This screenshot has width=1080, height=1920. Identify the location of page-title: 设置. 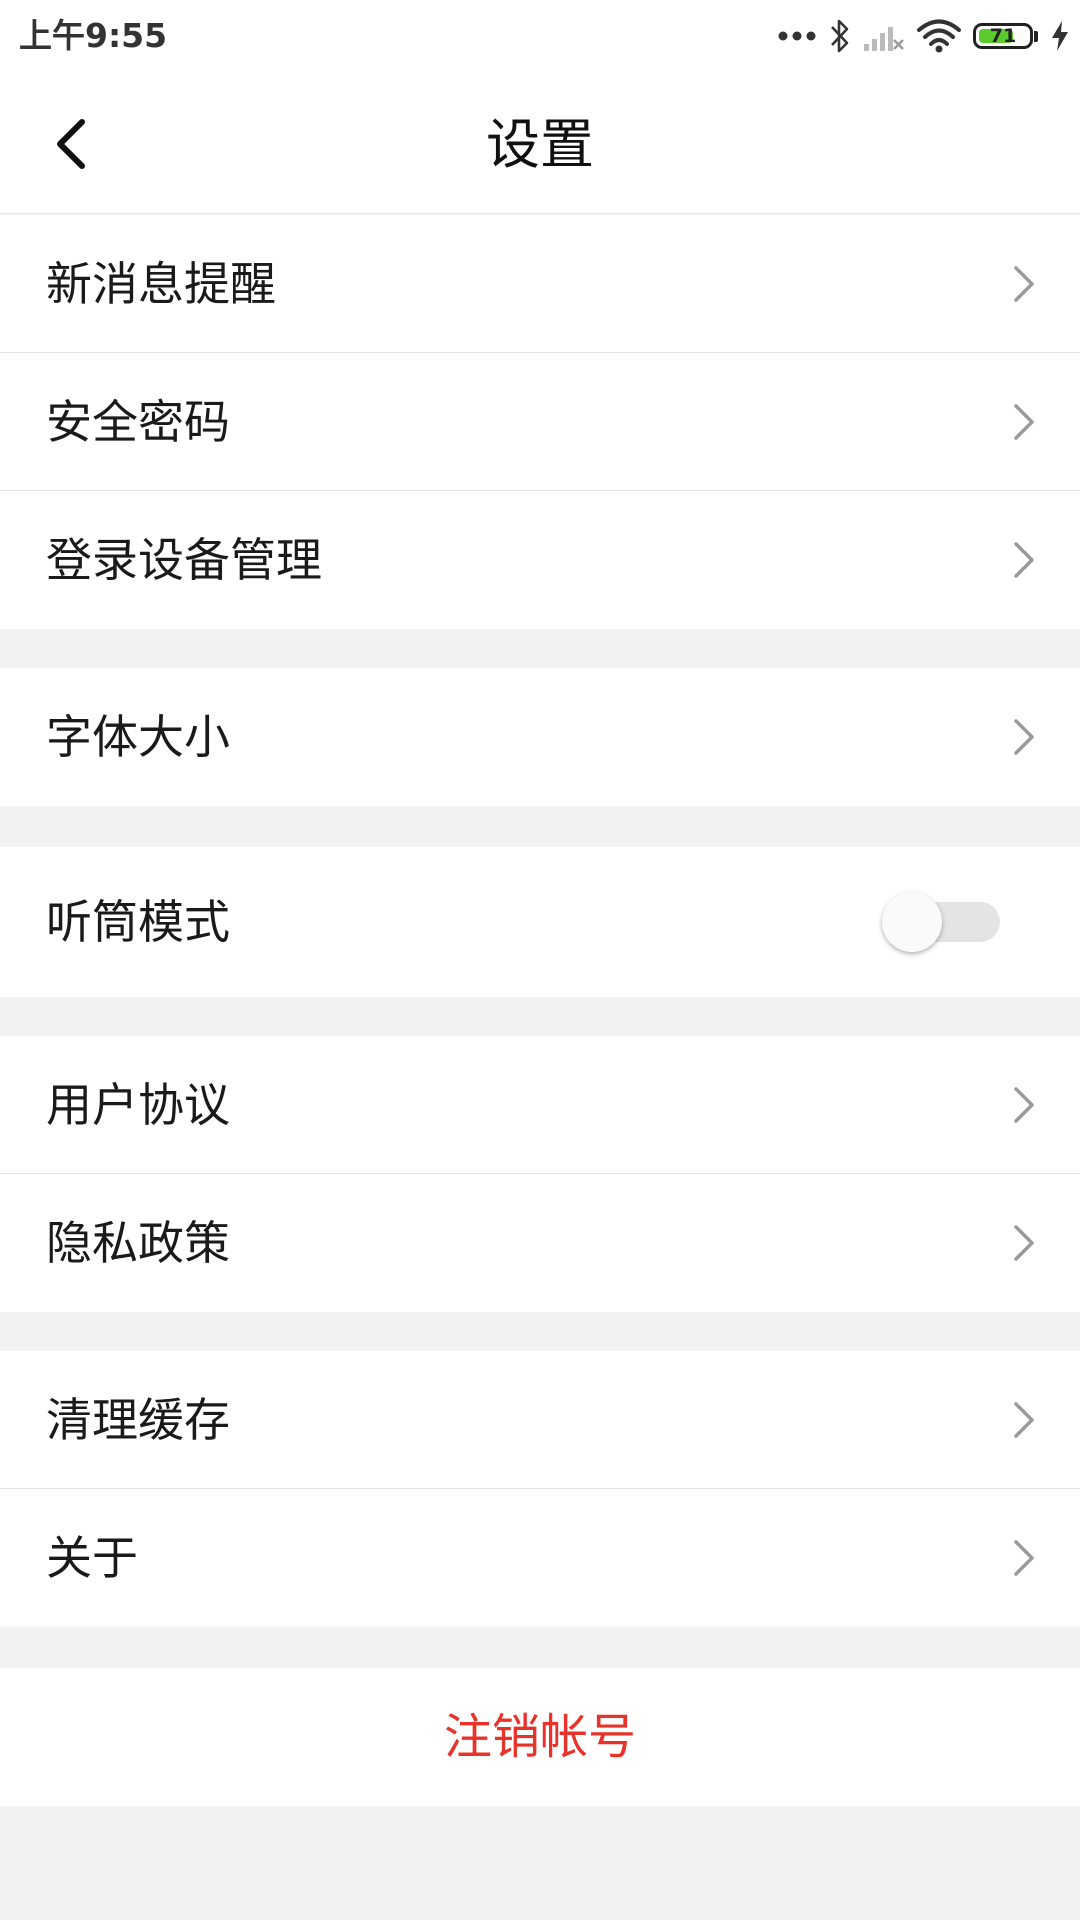
(540, 144).